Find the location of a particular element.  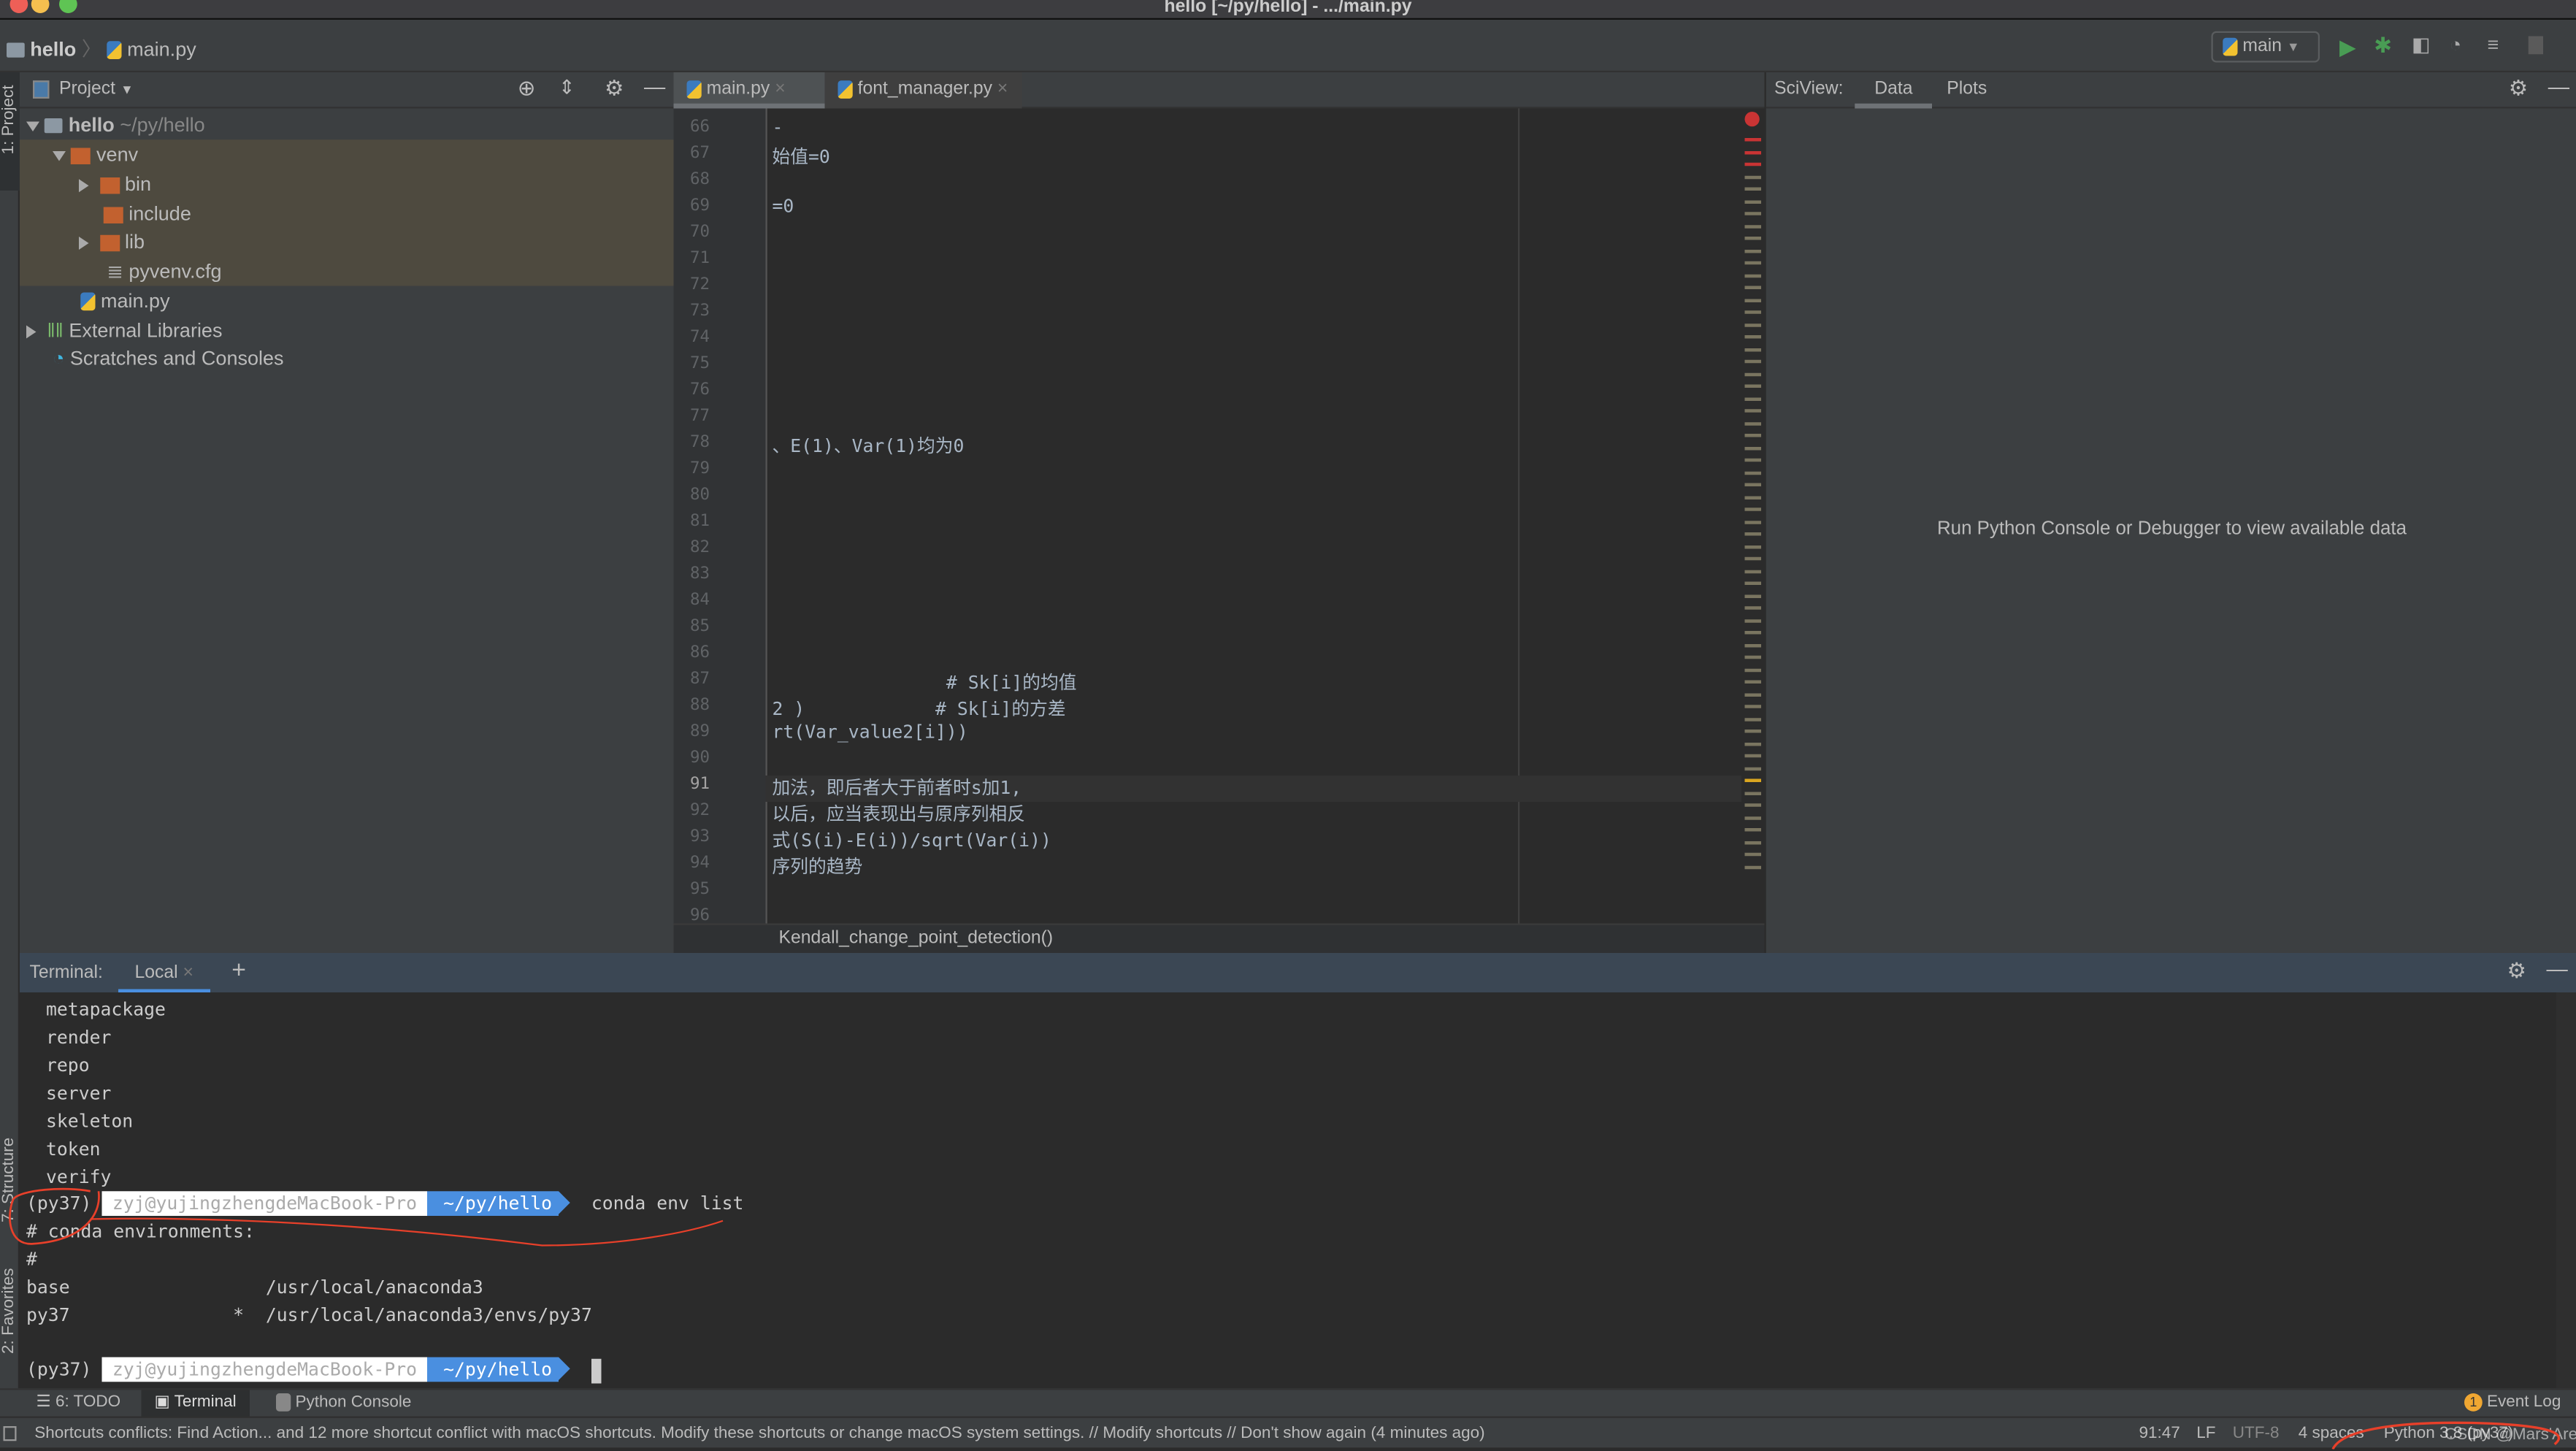

stop-icon is located at coordinates (2536, 46).